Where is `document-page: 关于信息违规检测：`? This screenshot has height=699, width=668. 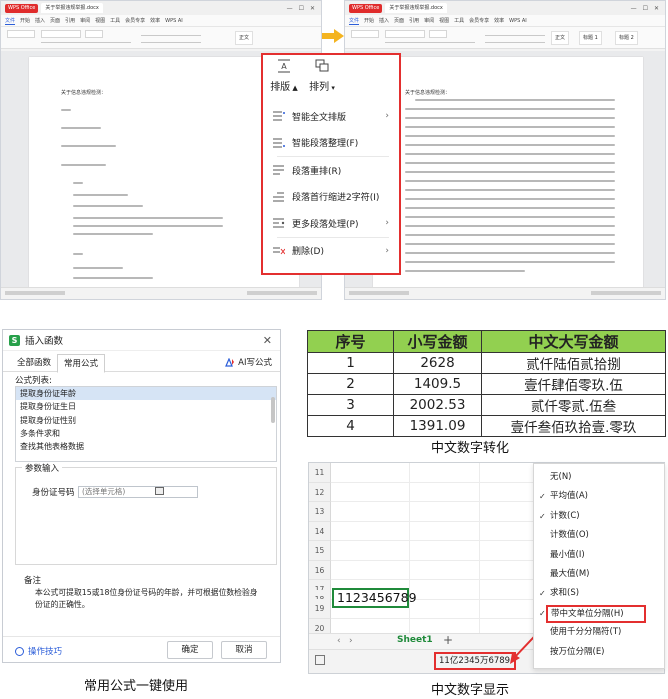
document-page: 关于信息违规检测： is located at coordinates (164, 177).